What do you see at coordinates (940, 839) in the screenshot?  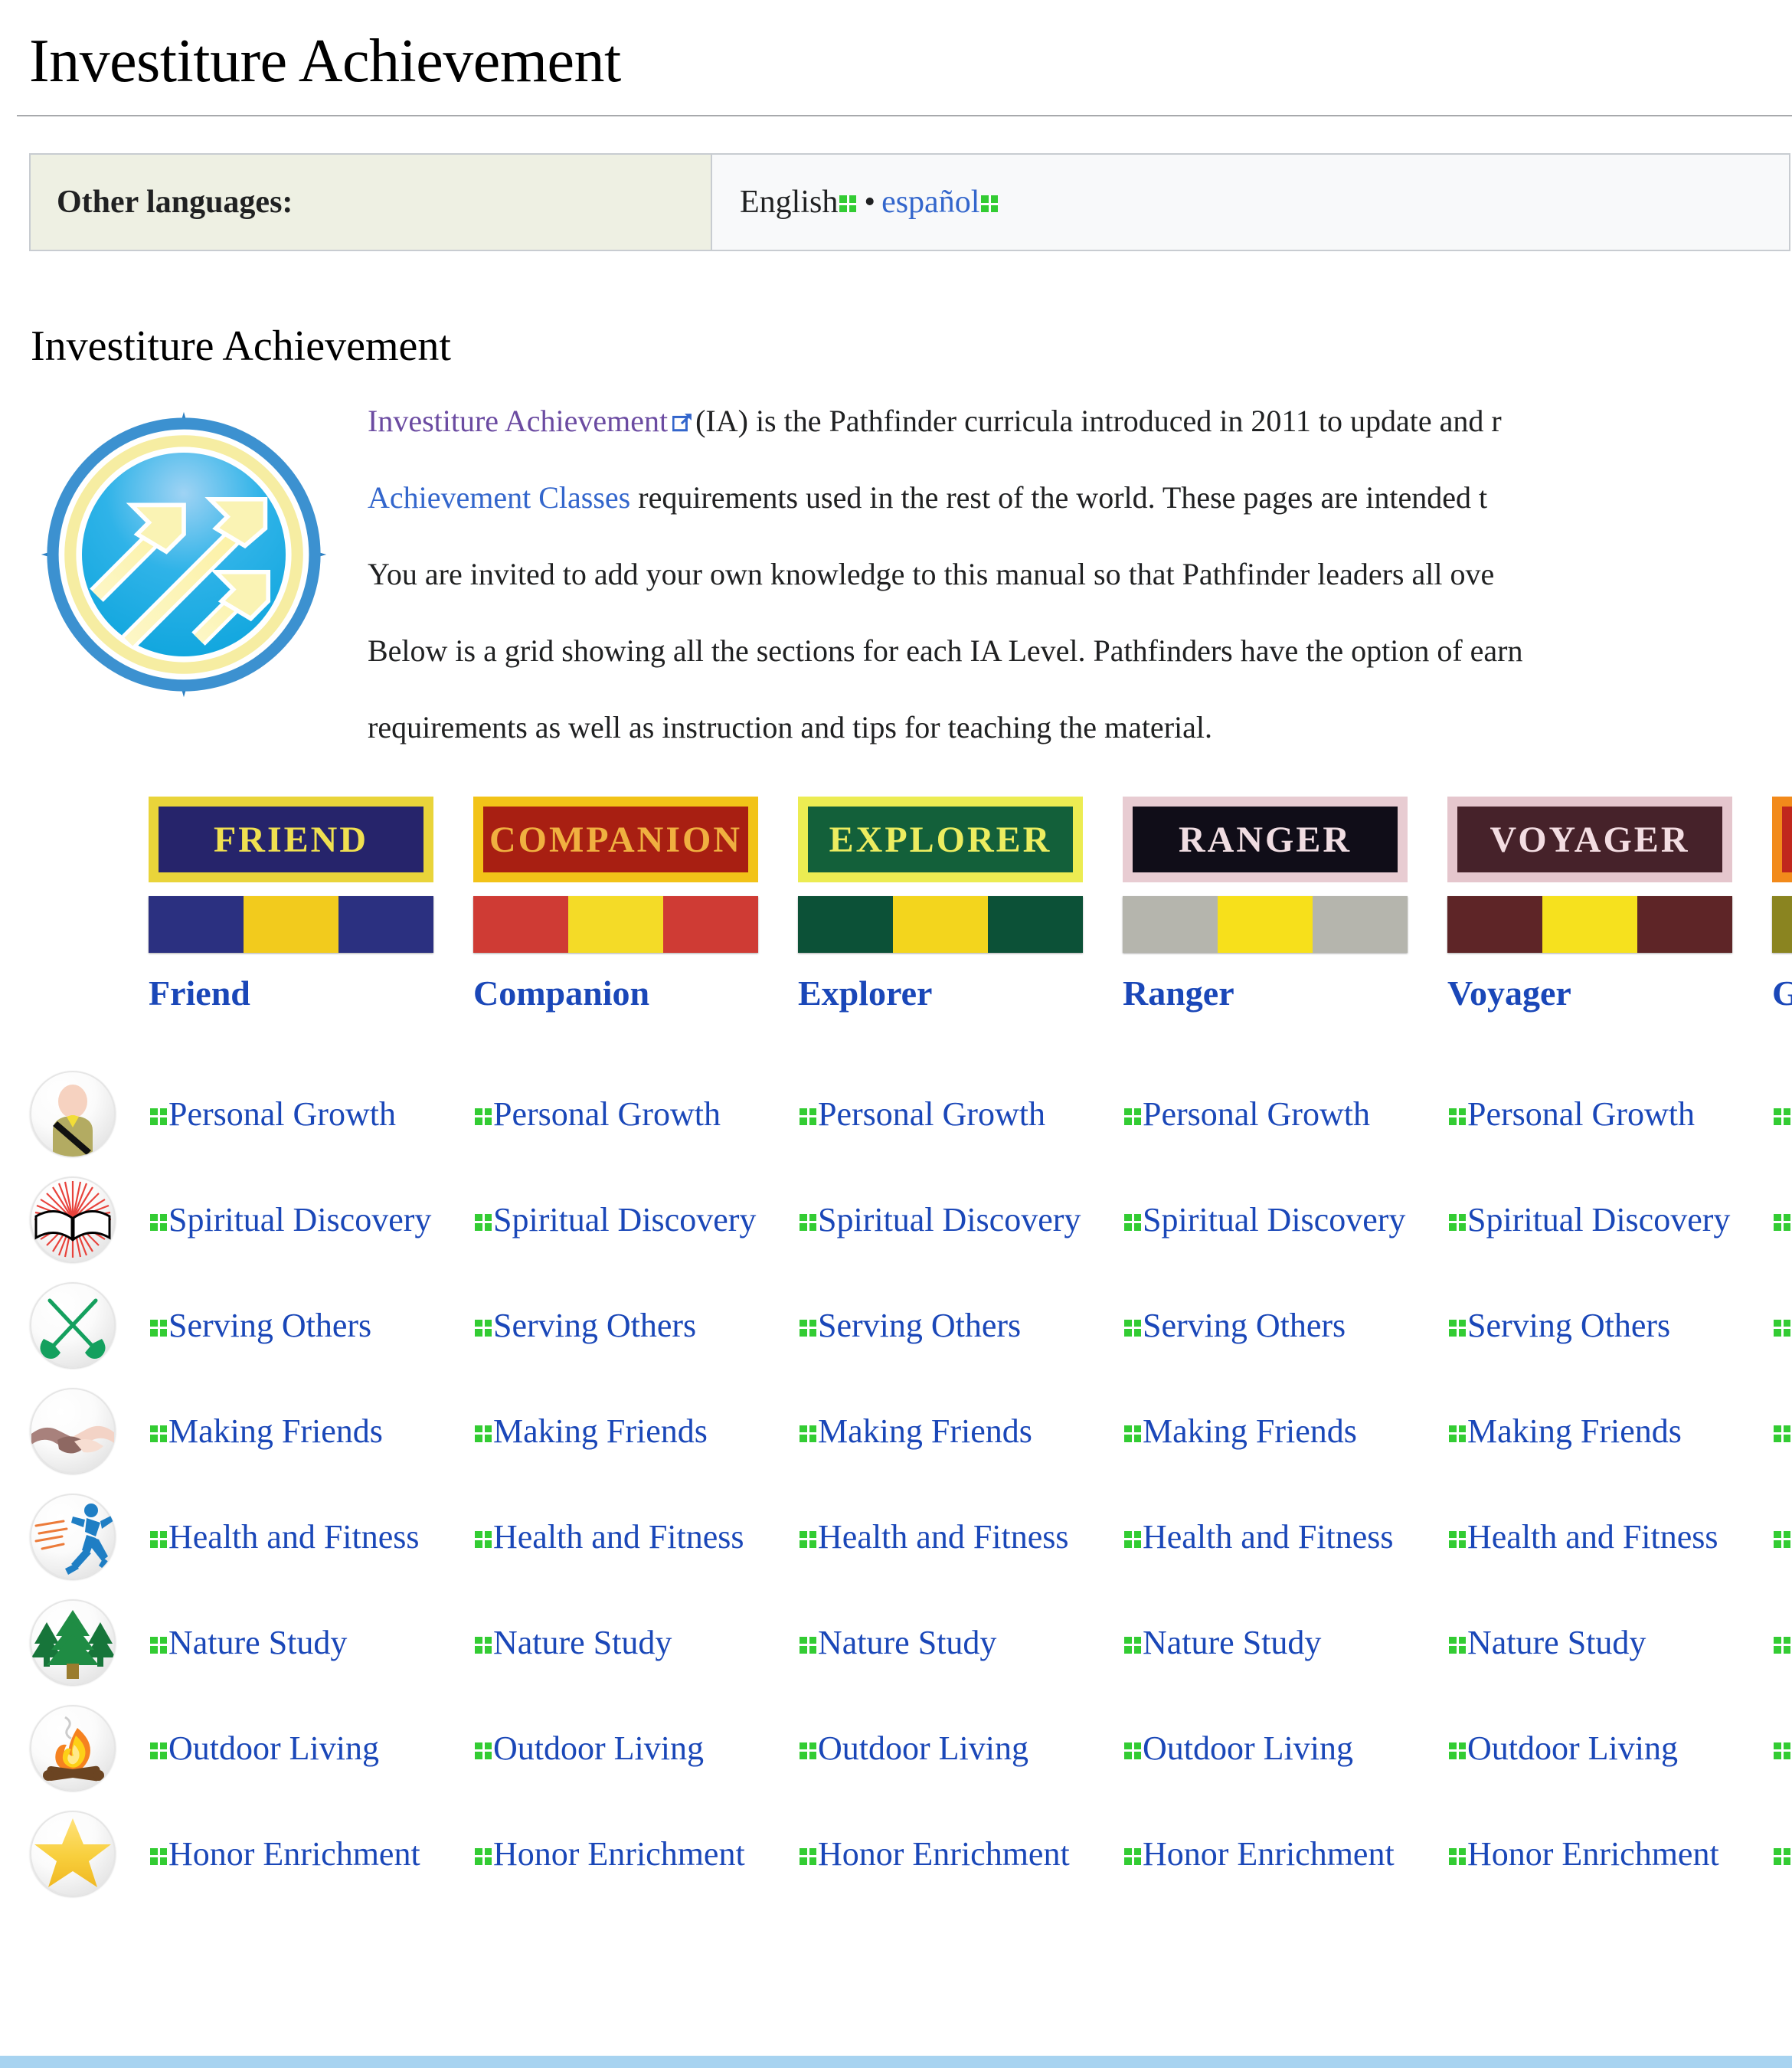 I see `class-badge-explorer: EXPLORER` at bounding box center [940, 839].